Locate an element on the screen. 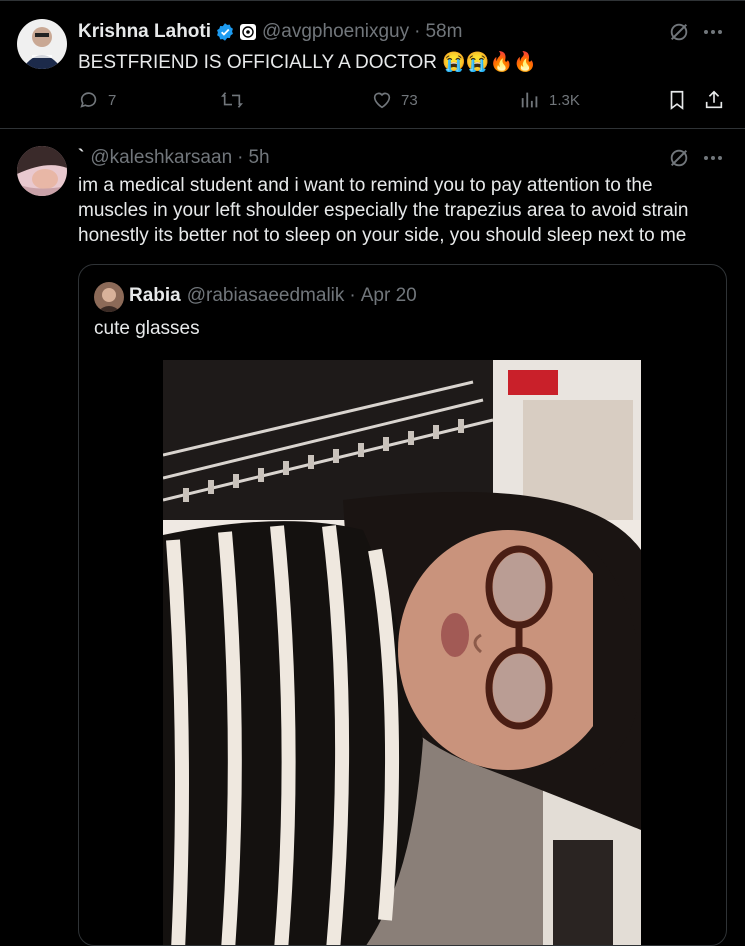  timestamp: Apr 20 is located at coordinates (389, 296).